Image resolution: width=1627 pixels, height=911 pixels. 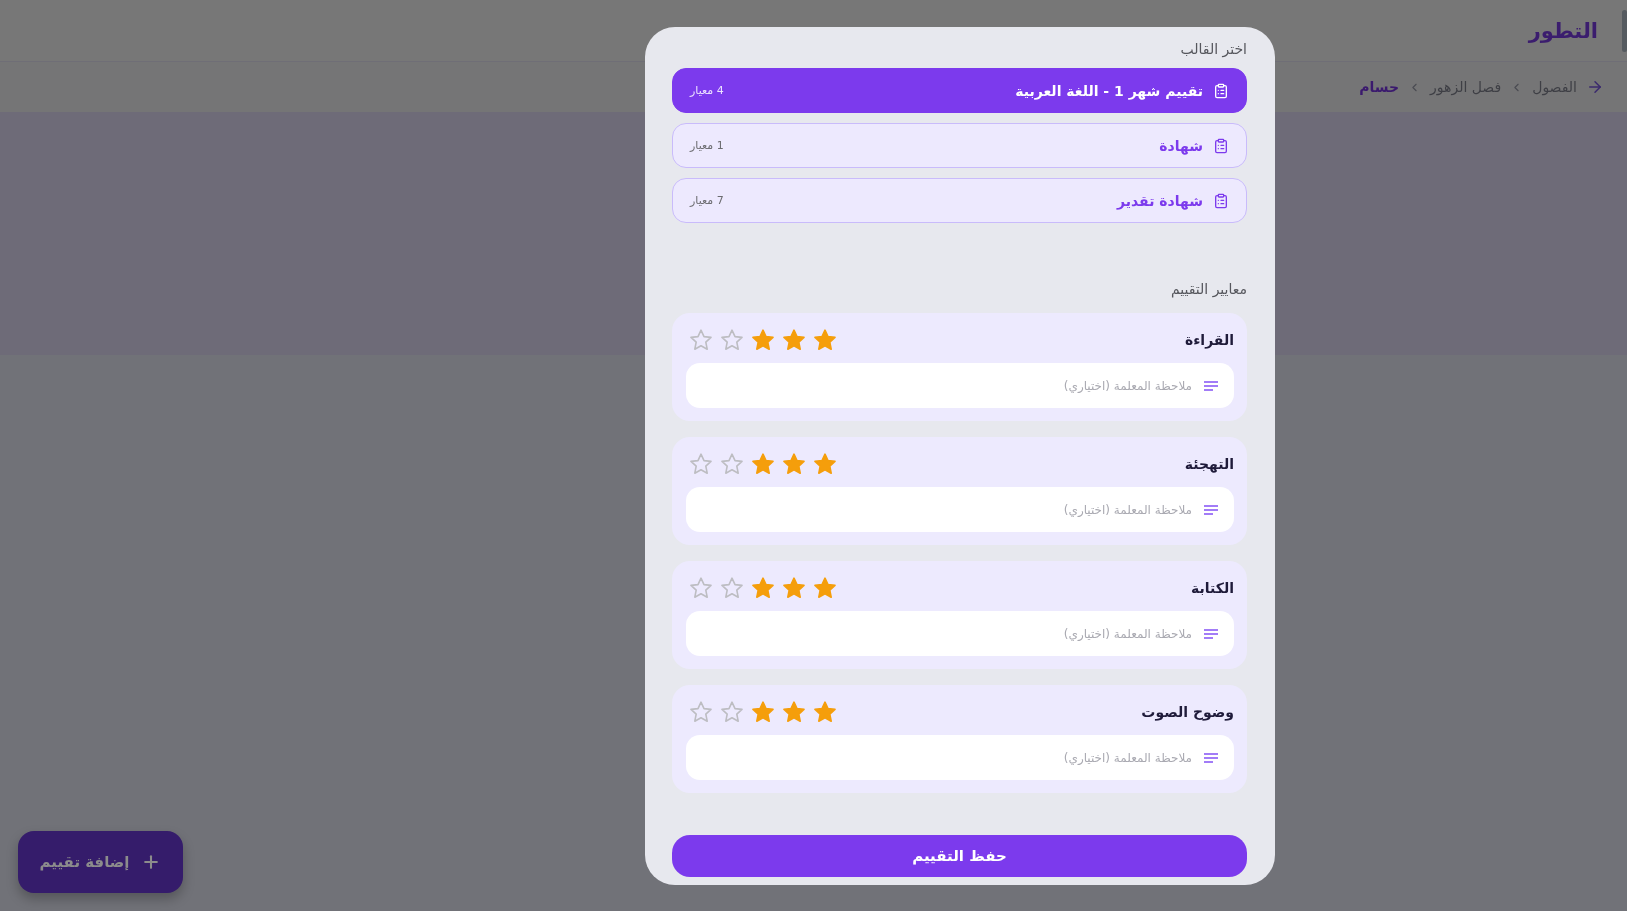 What do you see at coordinates (707, 200) in the screenshot?
I see `criteria-count: 7 معيار` at bounding box center [707, 200].